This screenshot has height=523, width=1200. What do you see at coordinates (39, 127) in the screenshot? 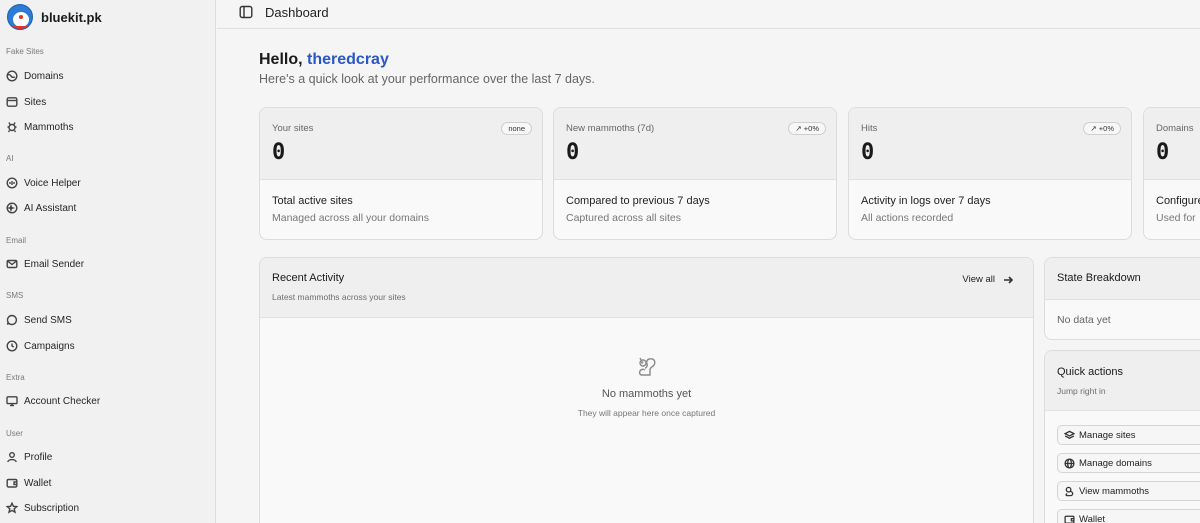
I see `sidebar-item-mammoths: Mammoths` at bounding box center [39, 127].